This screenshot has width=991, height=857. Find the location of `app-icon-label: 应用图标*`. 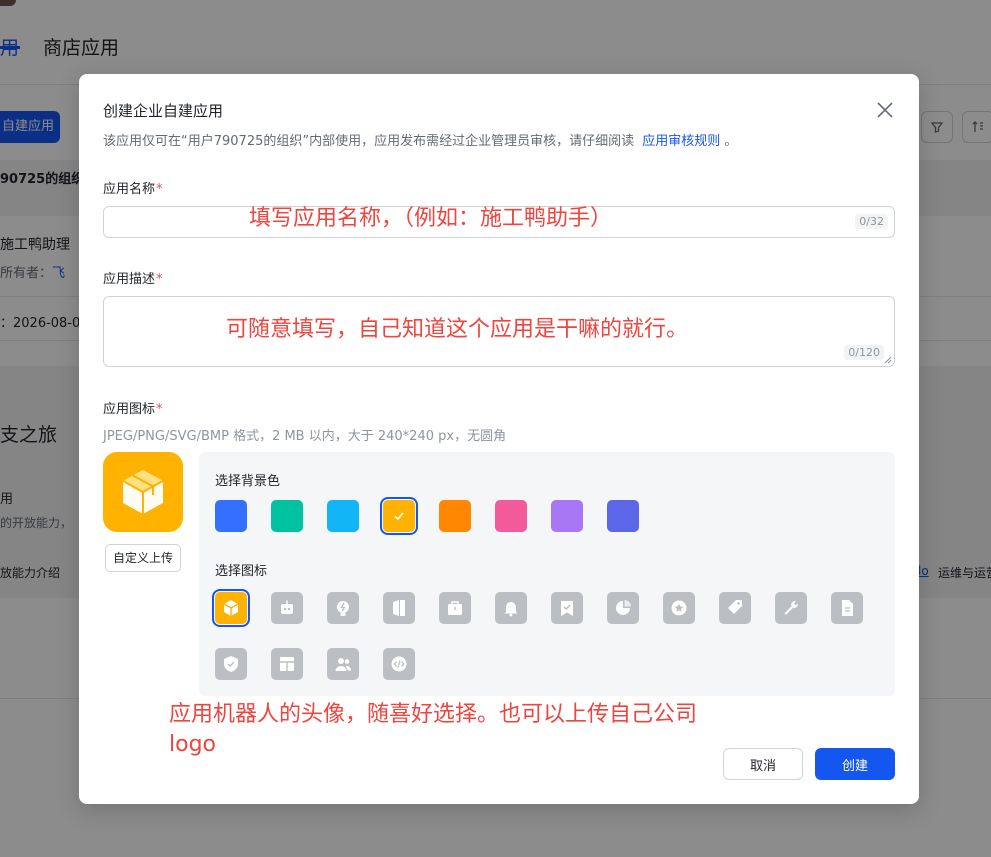

app-icon-label: 应用图标* is located at coordinates (133, 407).